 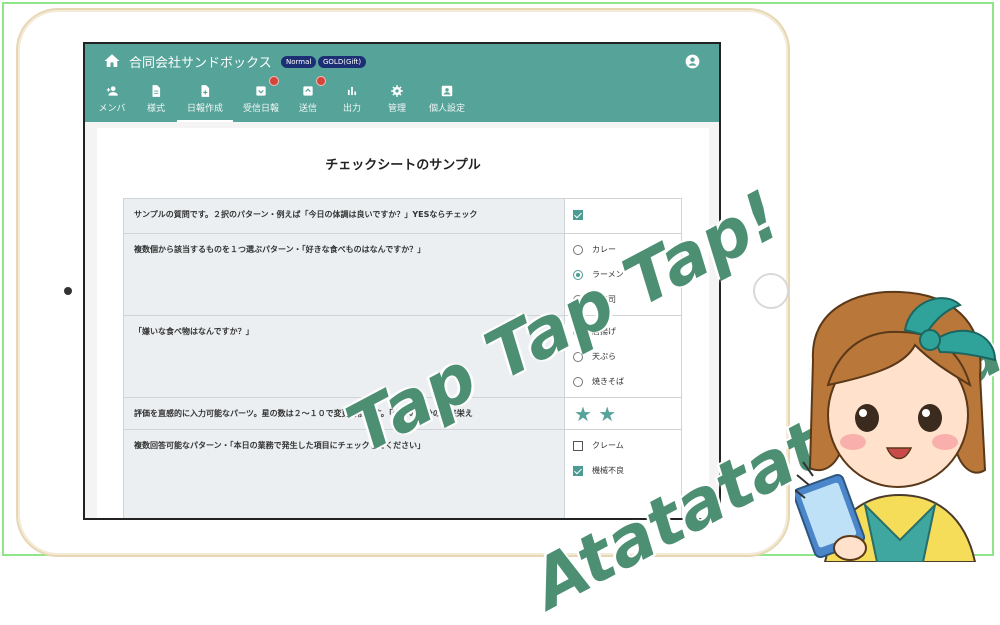 I want to click on home-icon, so click(x=112, y=61).